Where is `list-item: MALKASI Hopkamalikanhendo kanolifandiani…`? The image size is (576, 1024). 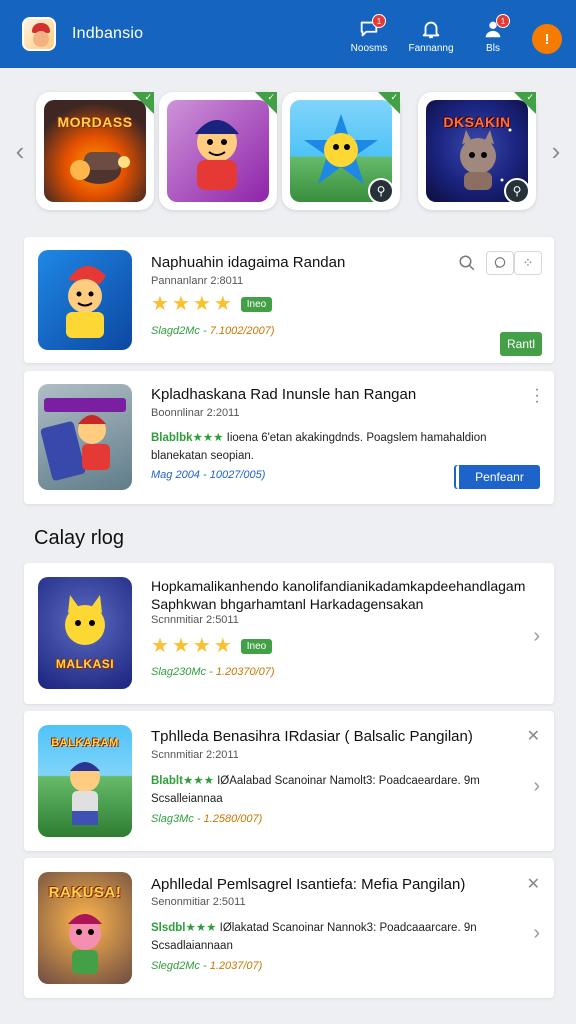
list-item: MALKASI Hopkamalikanhendo kanolifandiani… is located at coordinates (289, 633).